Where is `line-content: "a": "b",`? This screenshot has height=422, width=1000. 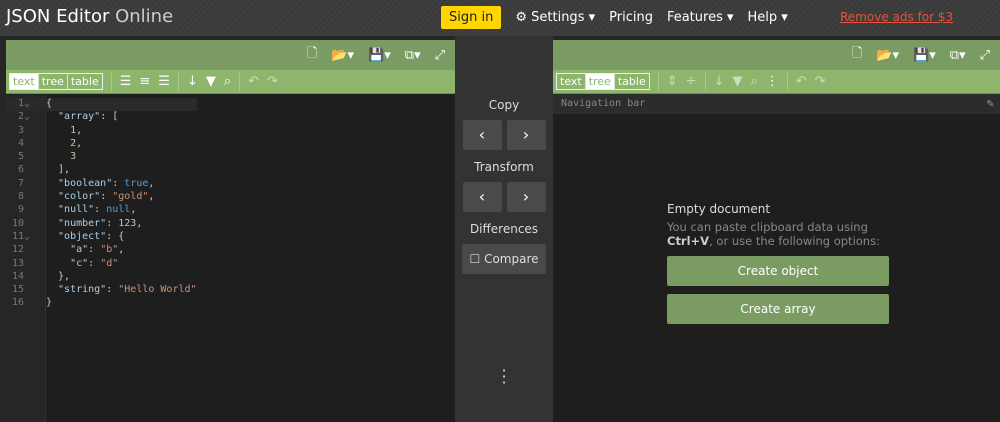 line-content: "a": "b", is located at coordinates (85, 250).